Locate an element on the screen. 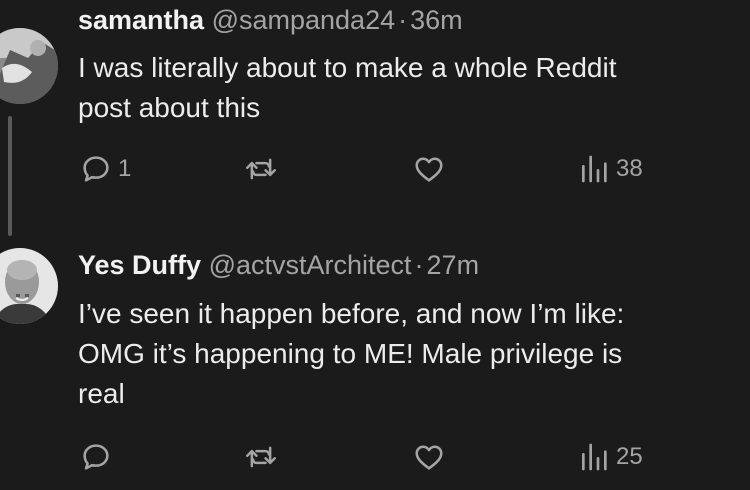 This screenshot has width=750, height=490. reply-count: 1 is located at coordinates (125, 168).